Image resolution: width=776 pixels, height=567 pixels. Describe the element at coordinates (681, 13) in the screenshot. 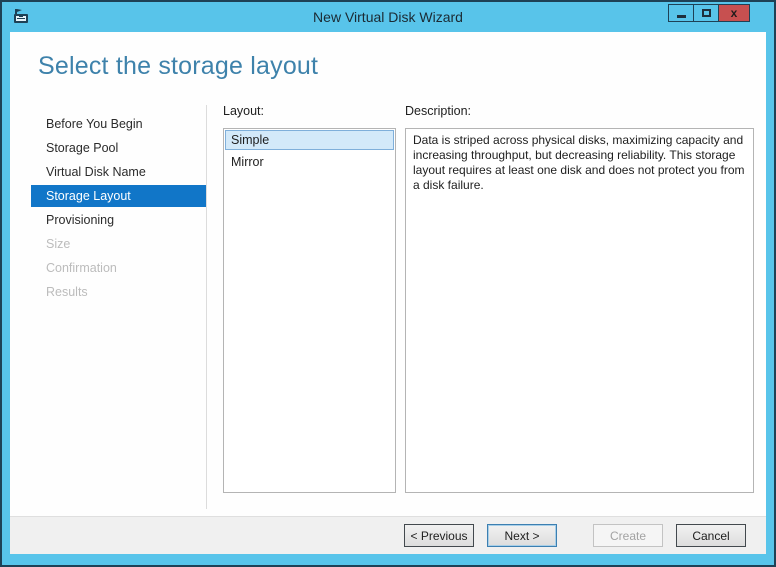

I see `minimize-button` at that location.